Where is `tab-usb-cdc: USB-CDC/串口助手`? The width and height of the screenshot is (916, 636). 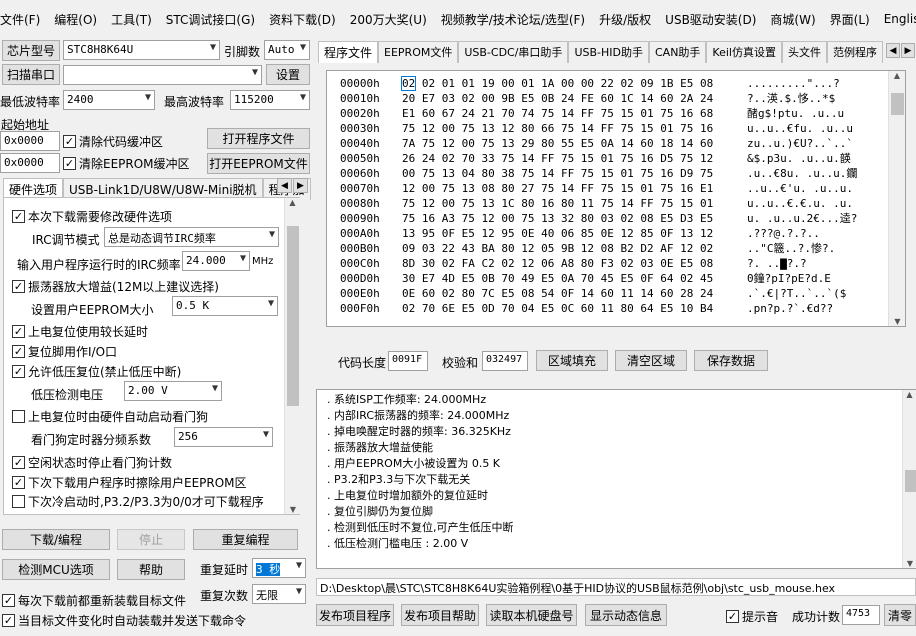
tab-usb-cdc: USB-CDC/串口助手 is located at coordinates (513, 52).